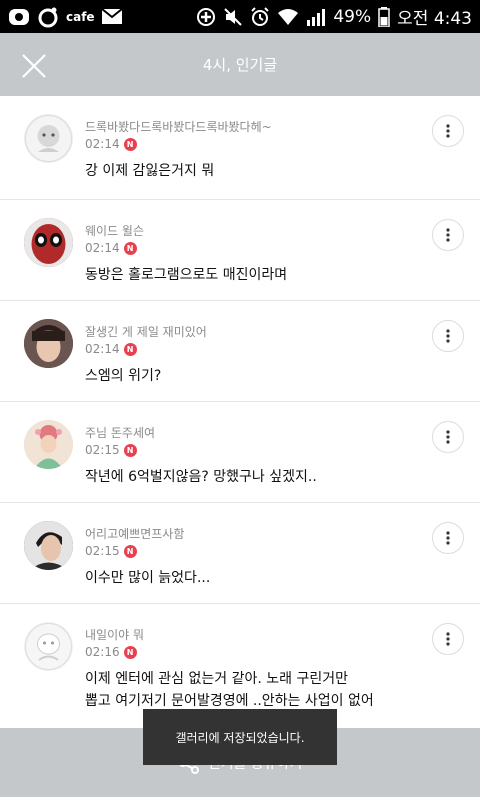 The height and width of the screenshot is (797, 480). I want to click on clock: 오전 4:43, so click(434, 19).